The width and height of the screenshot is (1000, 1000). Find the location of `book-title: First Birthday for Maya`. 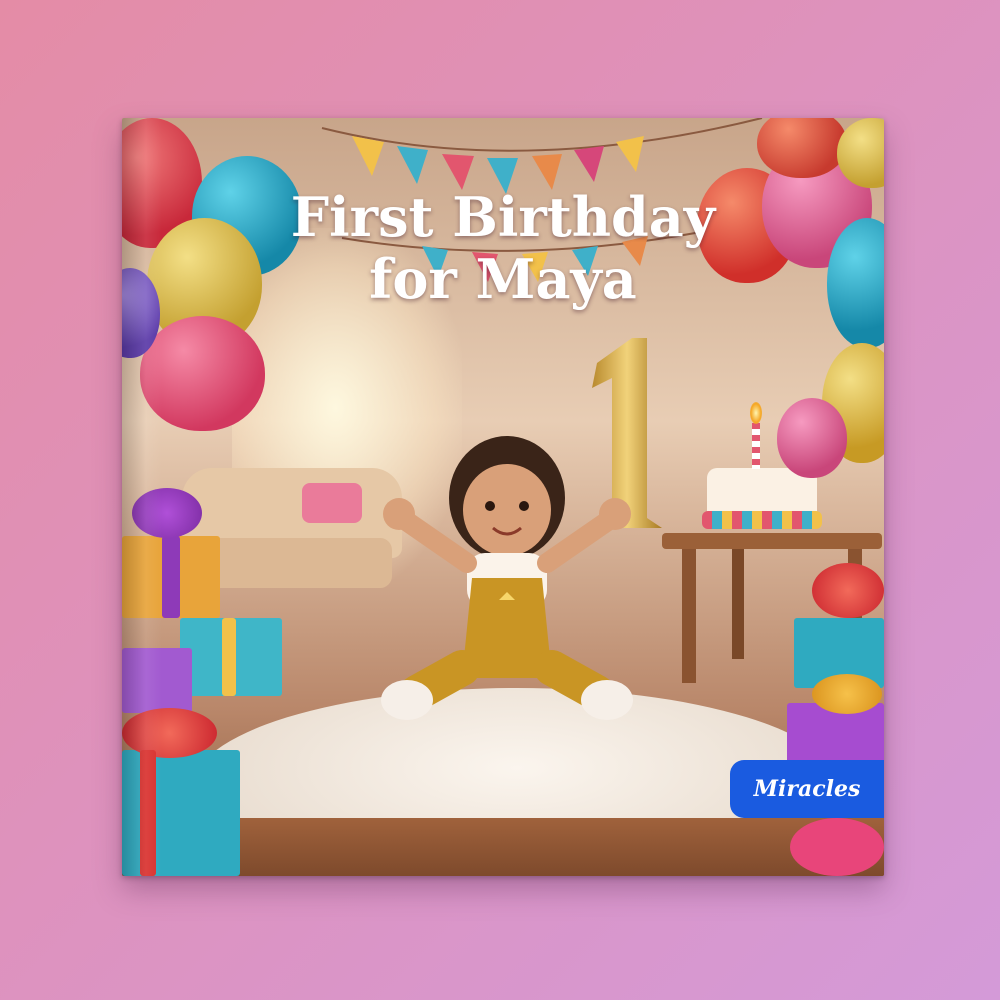

book-title: First Birthday for Maya is located at coordinates (503, 248).